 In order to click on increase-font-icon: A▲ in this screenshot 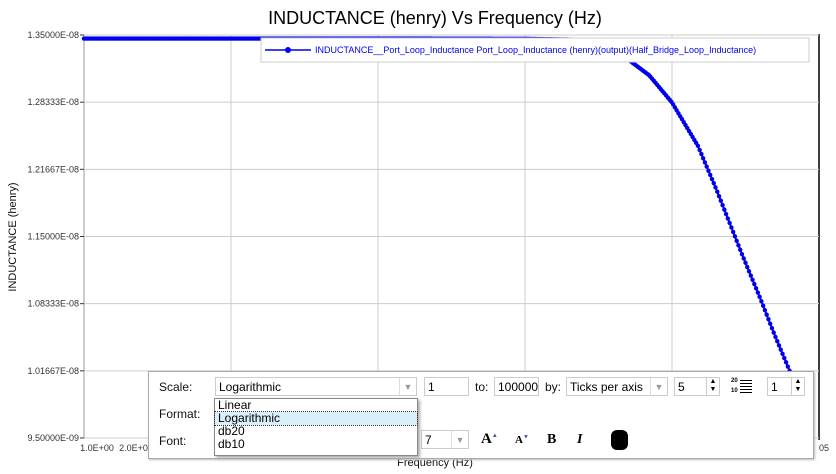, I will do `click(489, 439)`.